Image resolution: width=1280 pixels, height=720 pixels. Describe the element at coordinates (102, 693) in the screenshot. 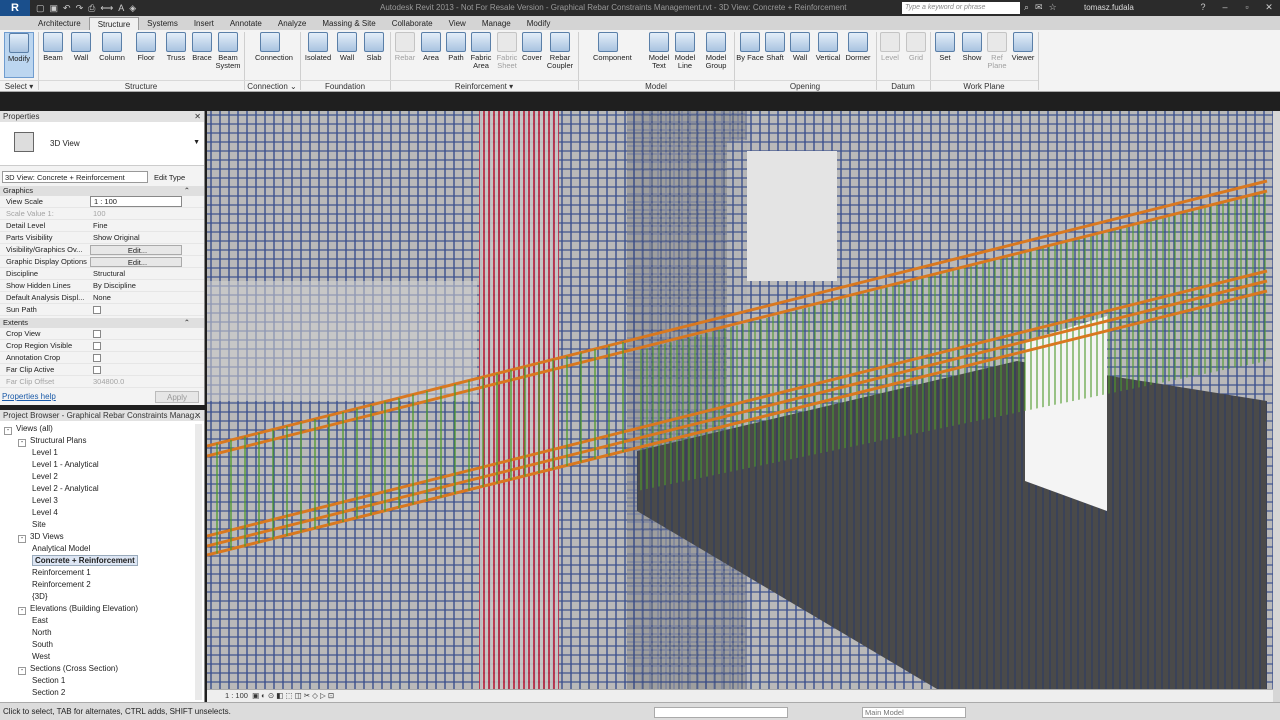

I see `browser-item: Section 2` at that location.